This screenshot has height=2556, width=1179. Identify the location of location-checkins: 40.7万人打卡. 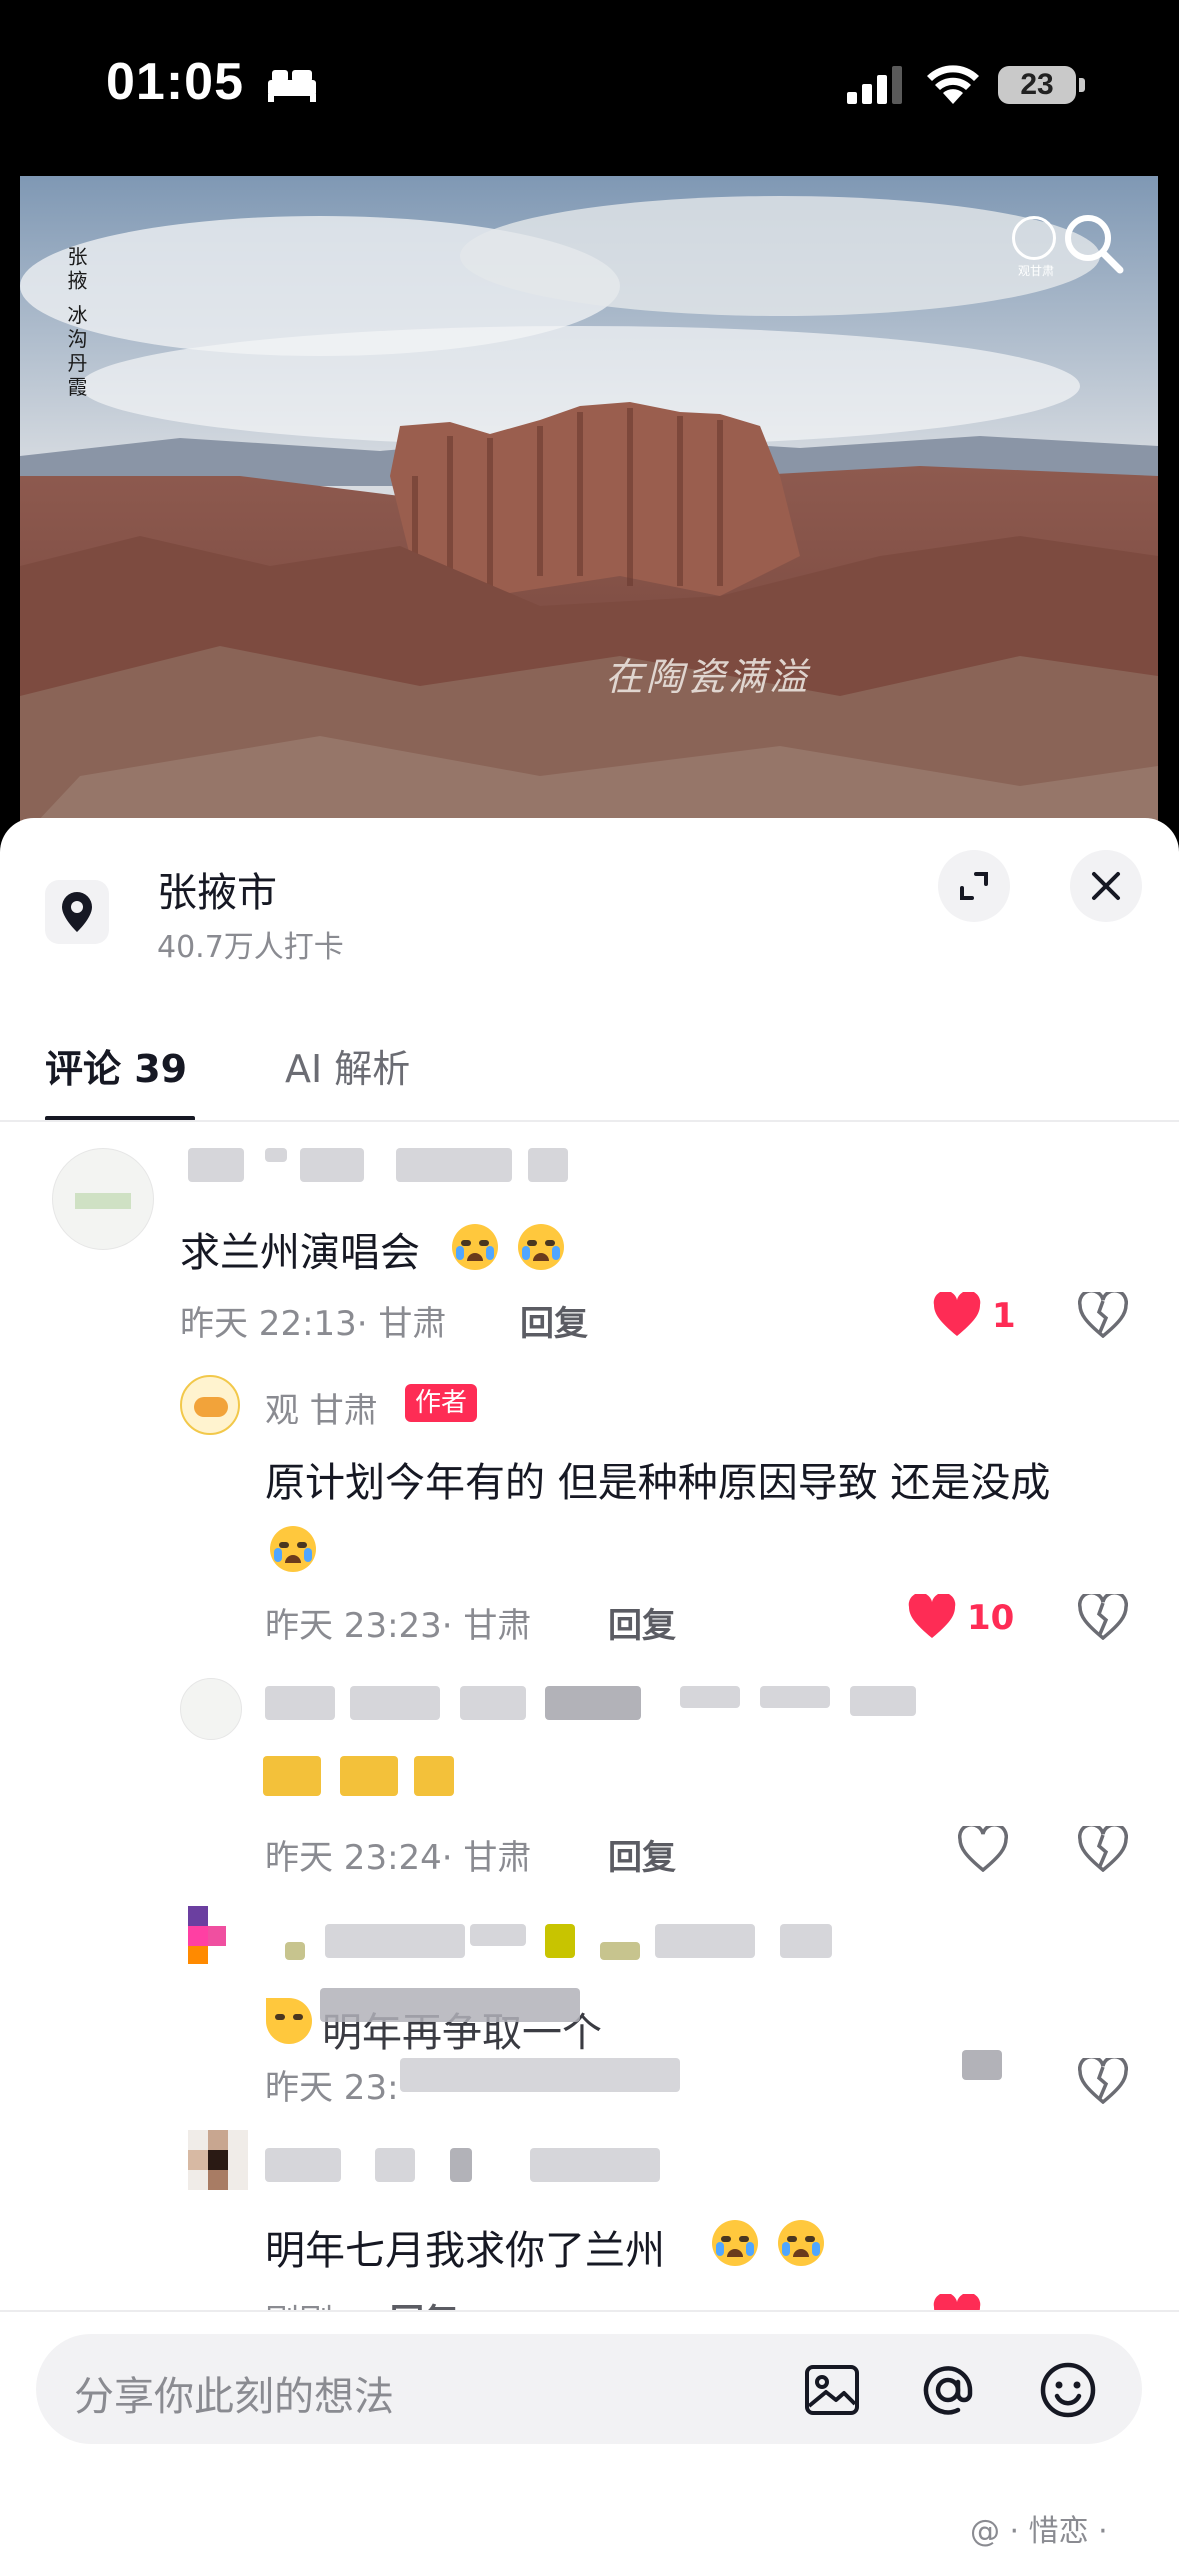
(250, 947).